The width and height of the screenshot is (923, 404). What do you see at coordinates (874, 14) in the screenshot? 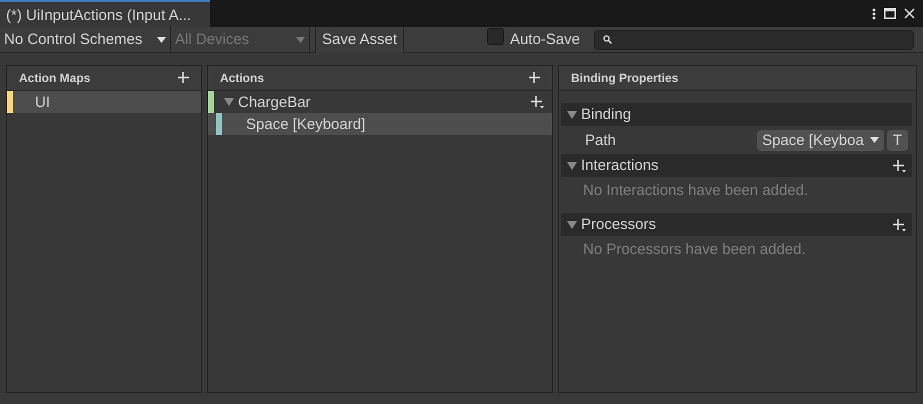
I see `more-options-icon` at bounding box center [874, 14].